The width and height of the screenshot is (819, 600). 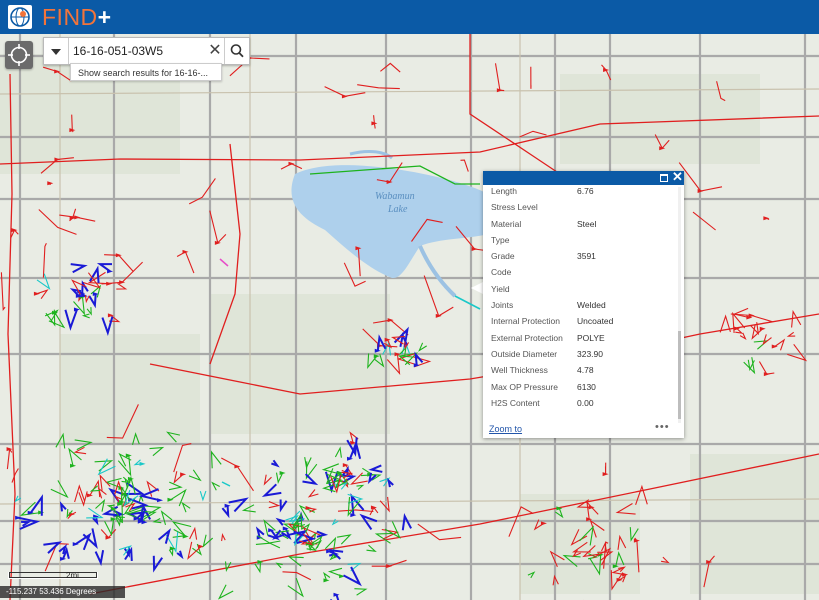 What do you see at coordinates (585, 370) in the screenshot?
I see `attr-value: 4.78` at bounding box center [585, 370].